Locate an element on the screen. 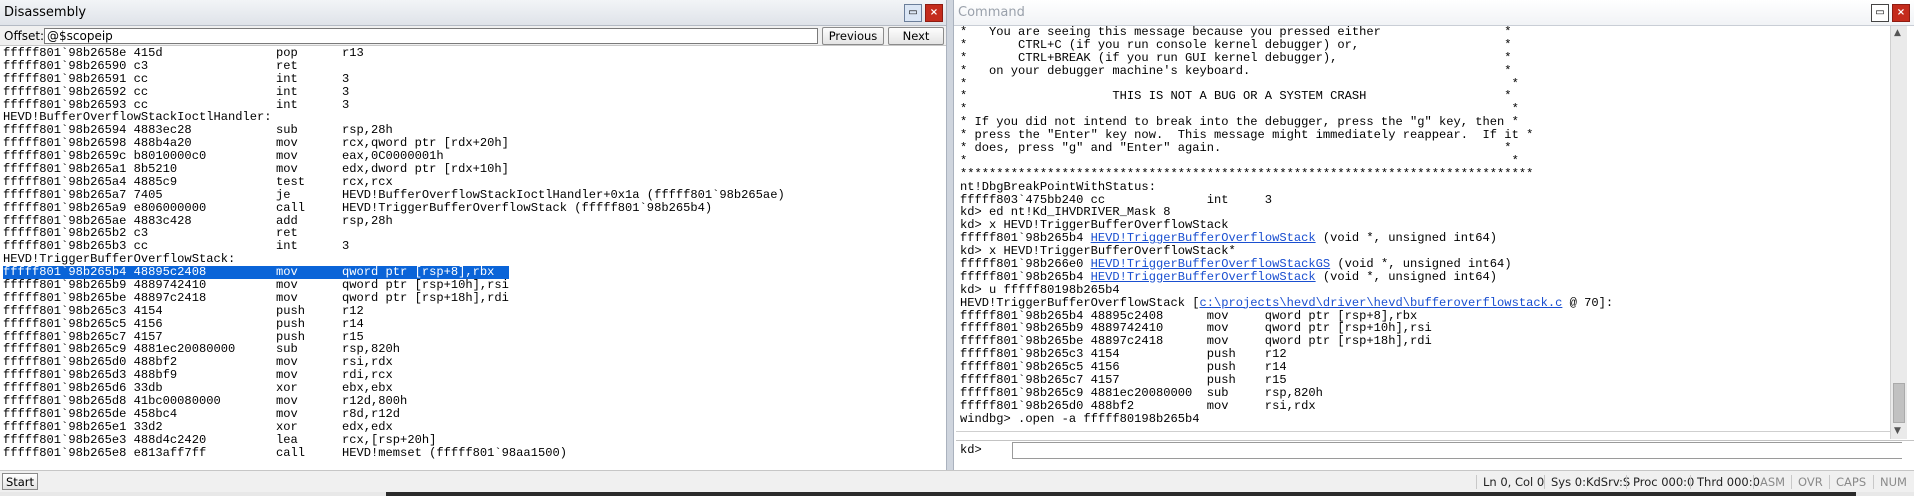 Image resolution: width=1914 pixels, height=496 pixels. instruction-operands: rsp,820h is located at coordinates (371, 349).